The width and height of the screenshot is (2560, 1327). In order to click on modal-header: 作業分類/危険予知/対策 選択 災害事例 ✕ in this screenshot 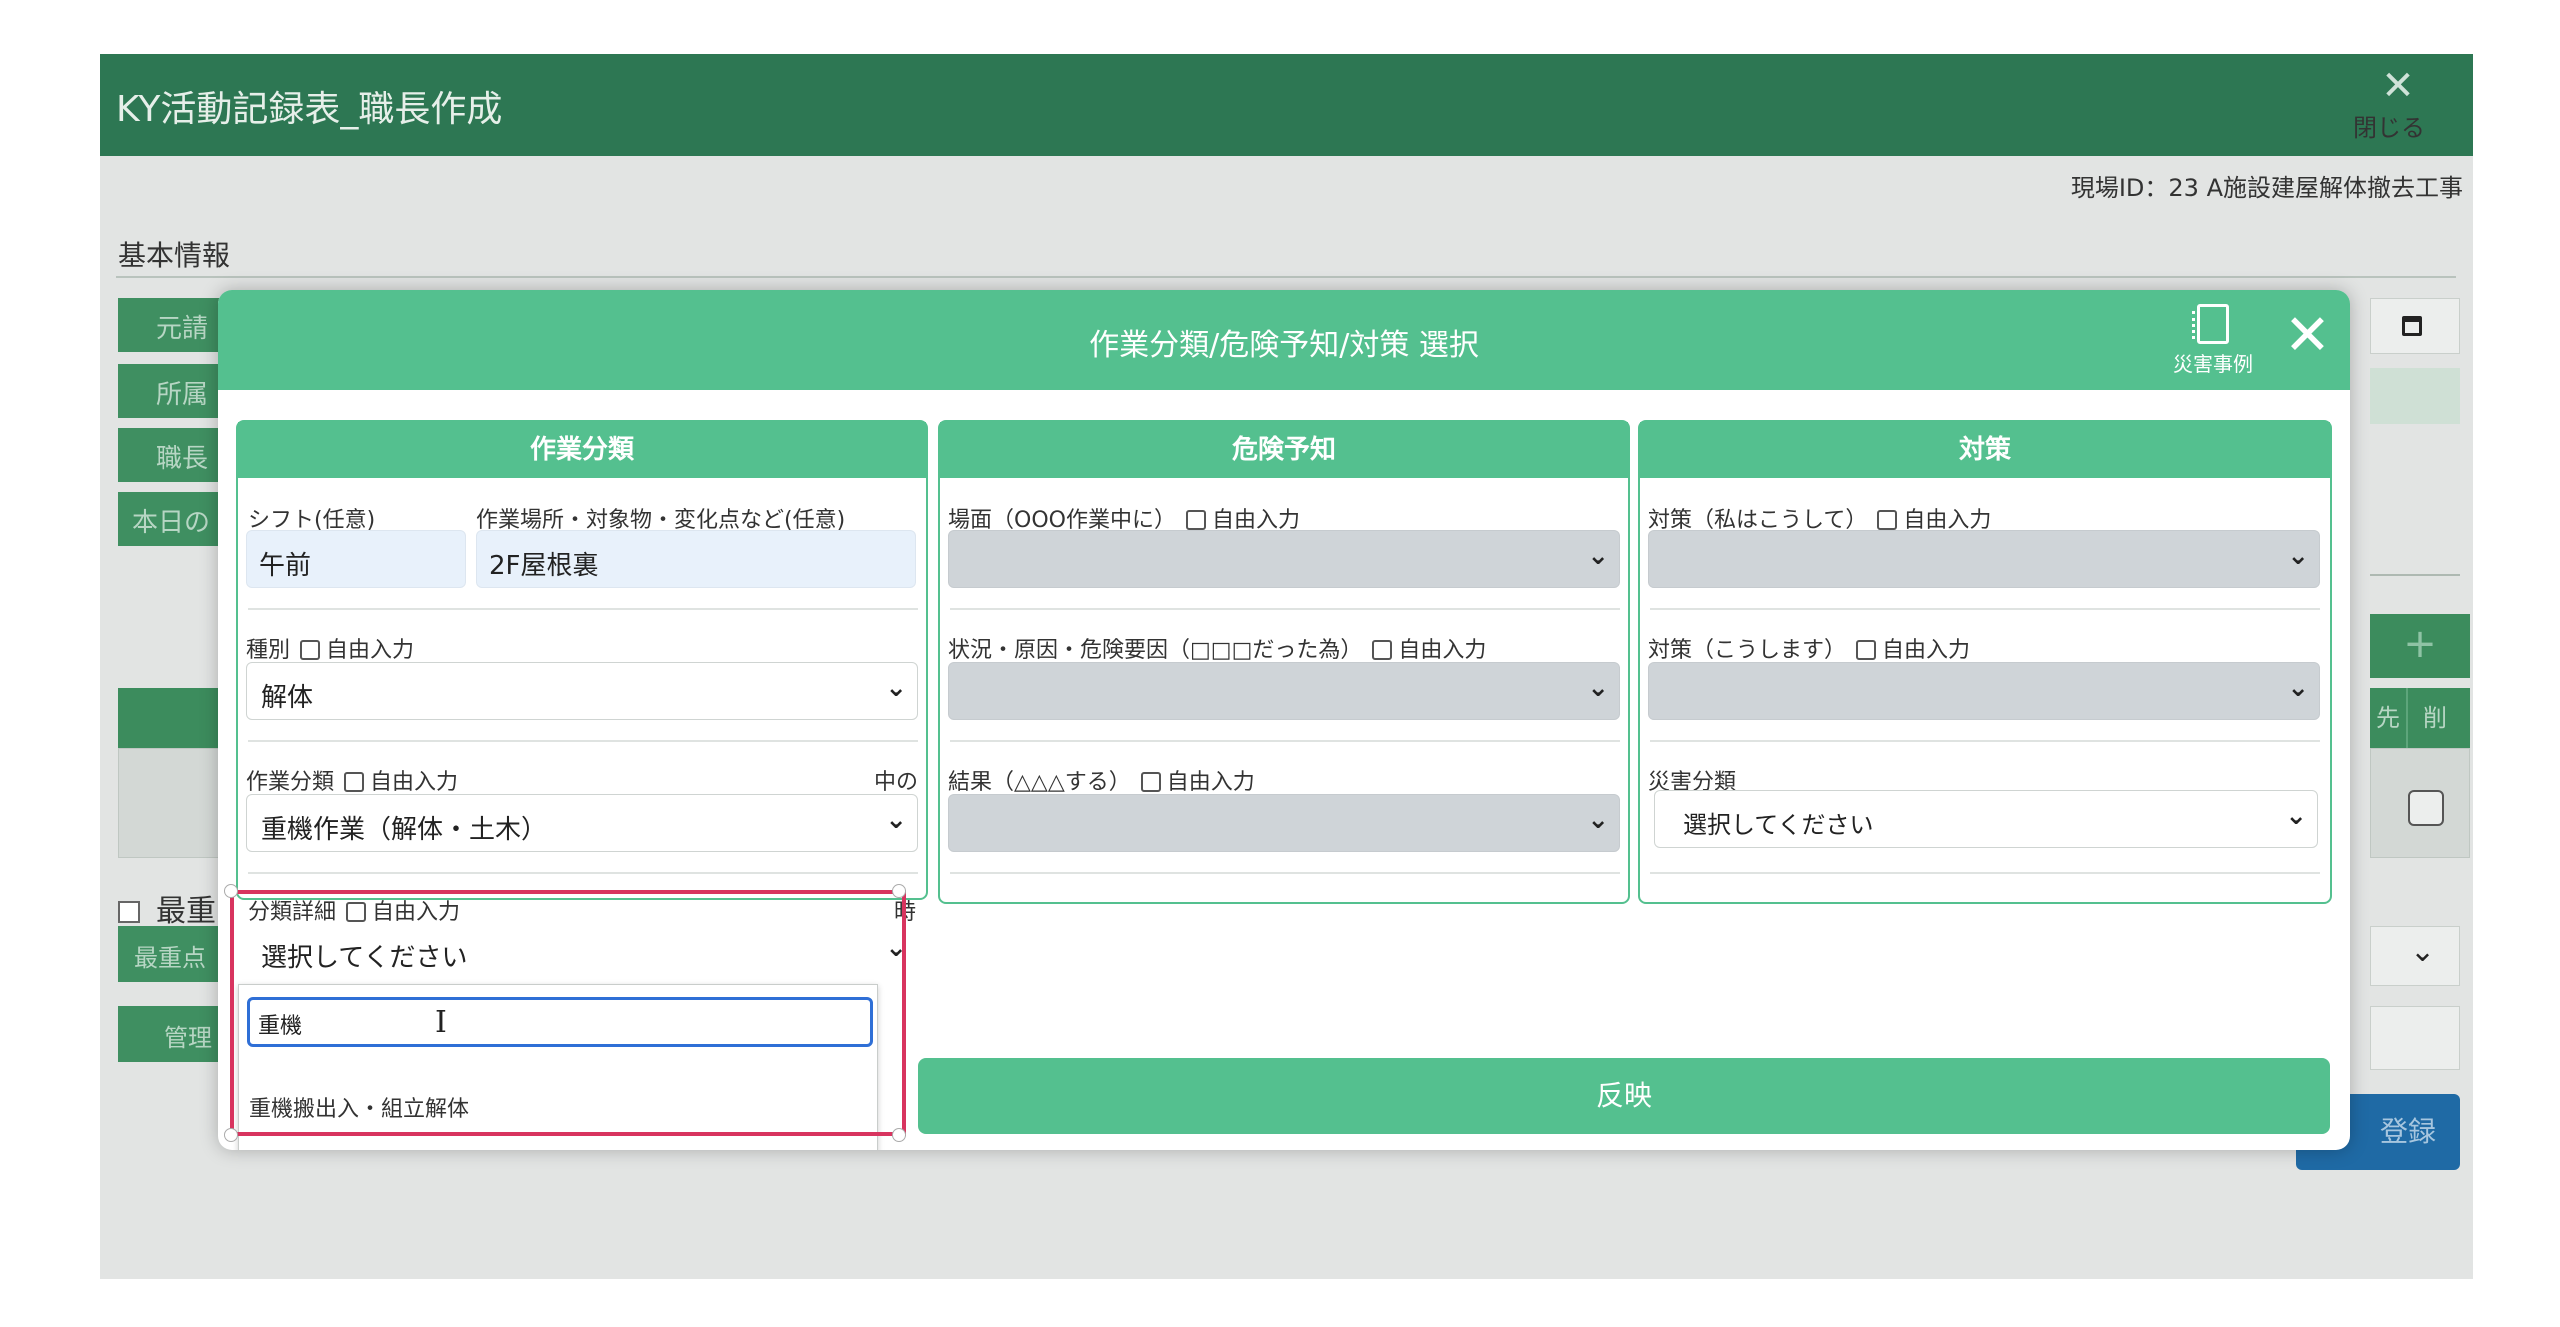, I will do `click(1284, 340)`.